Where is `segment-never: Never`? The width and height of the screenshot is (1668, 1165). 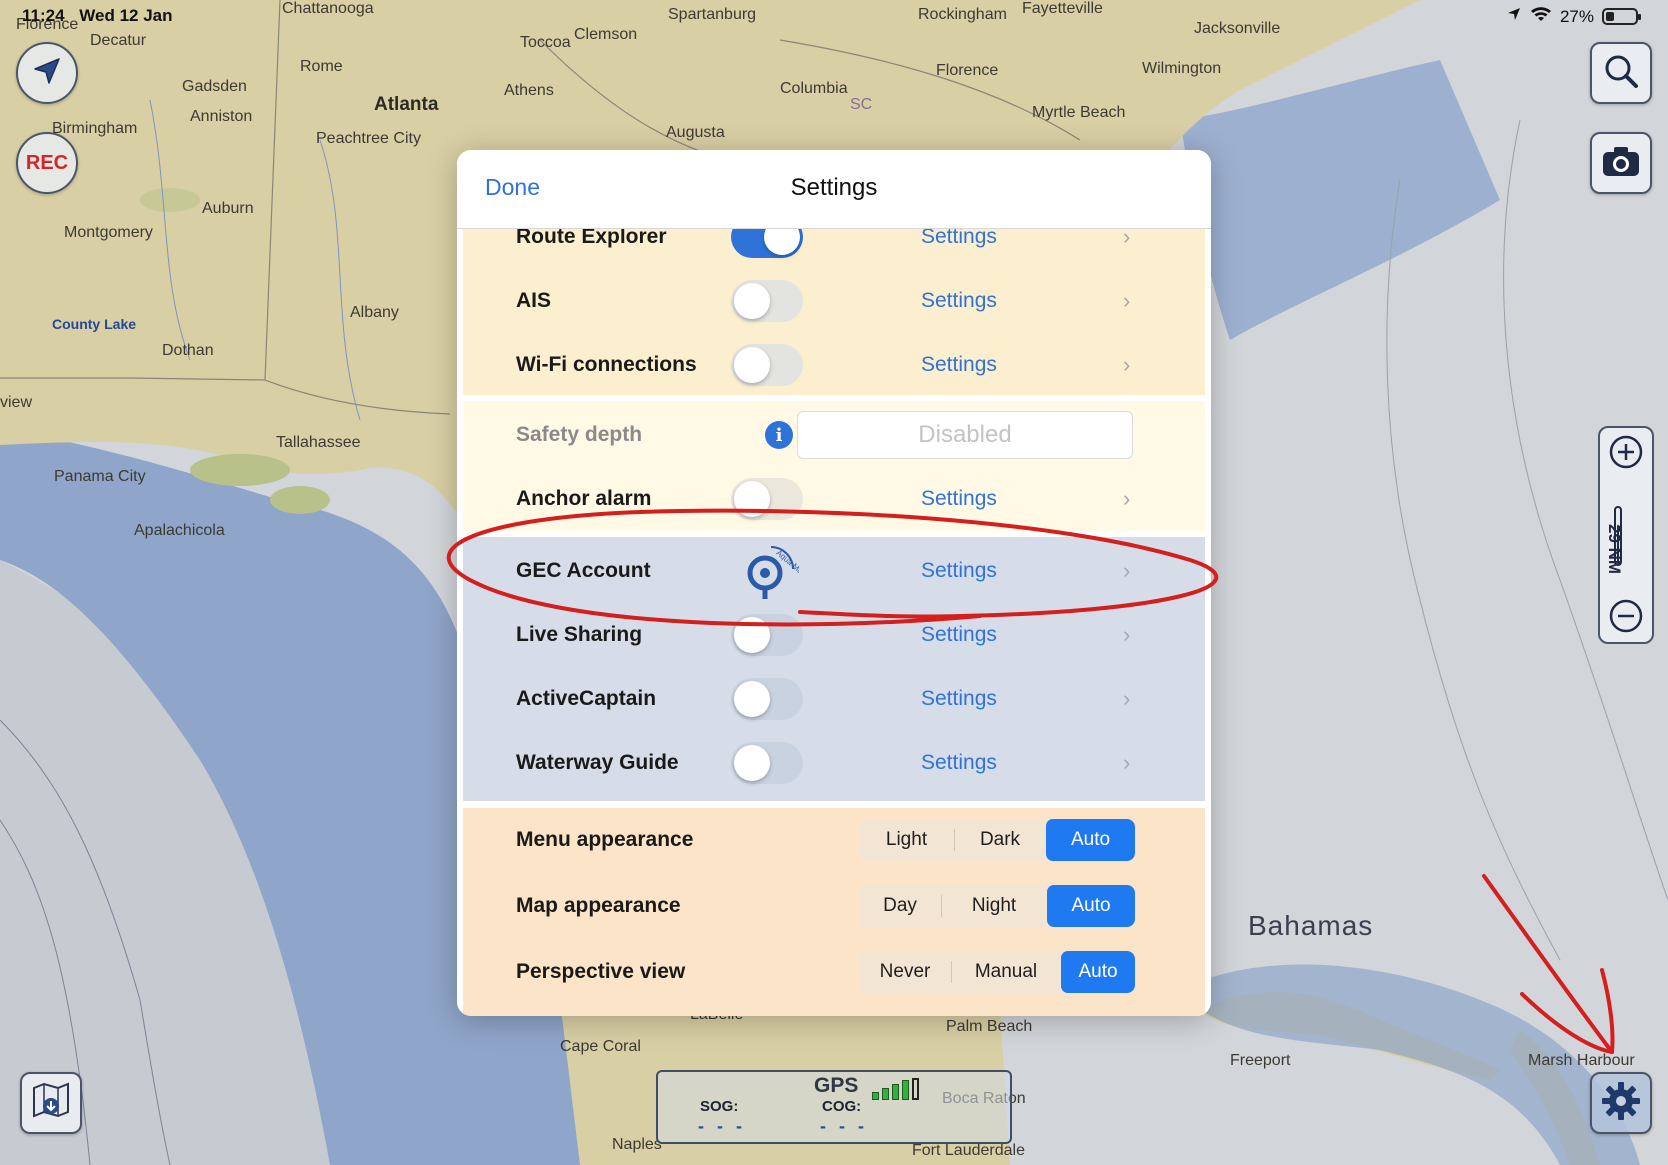
segment-never: Never is located at coordinates (905, 972).